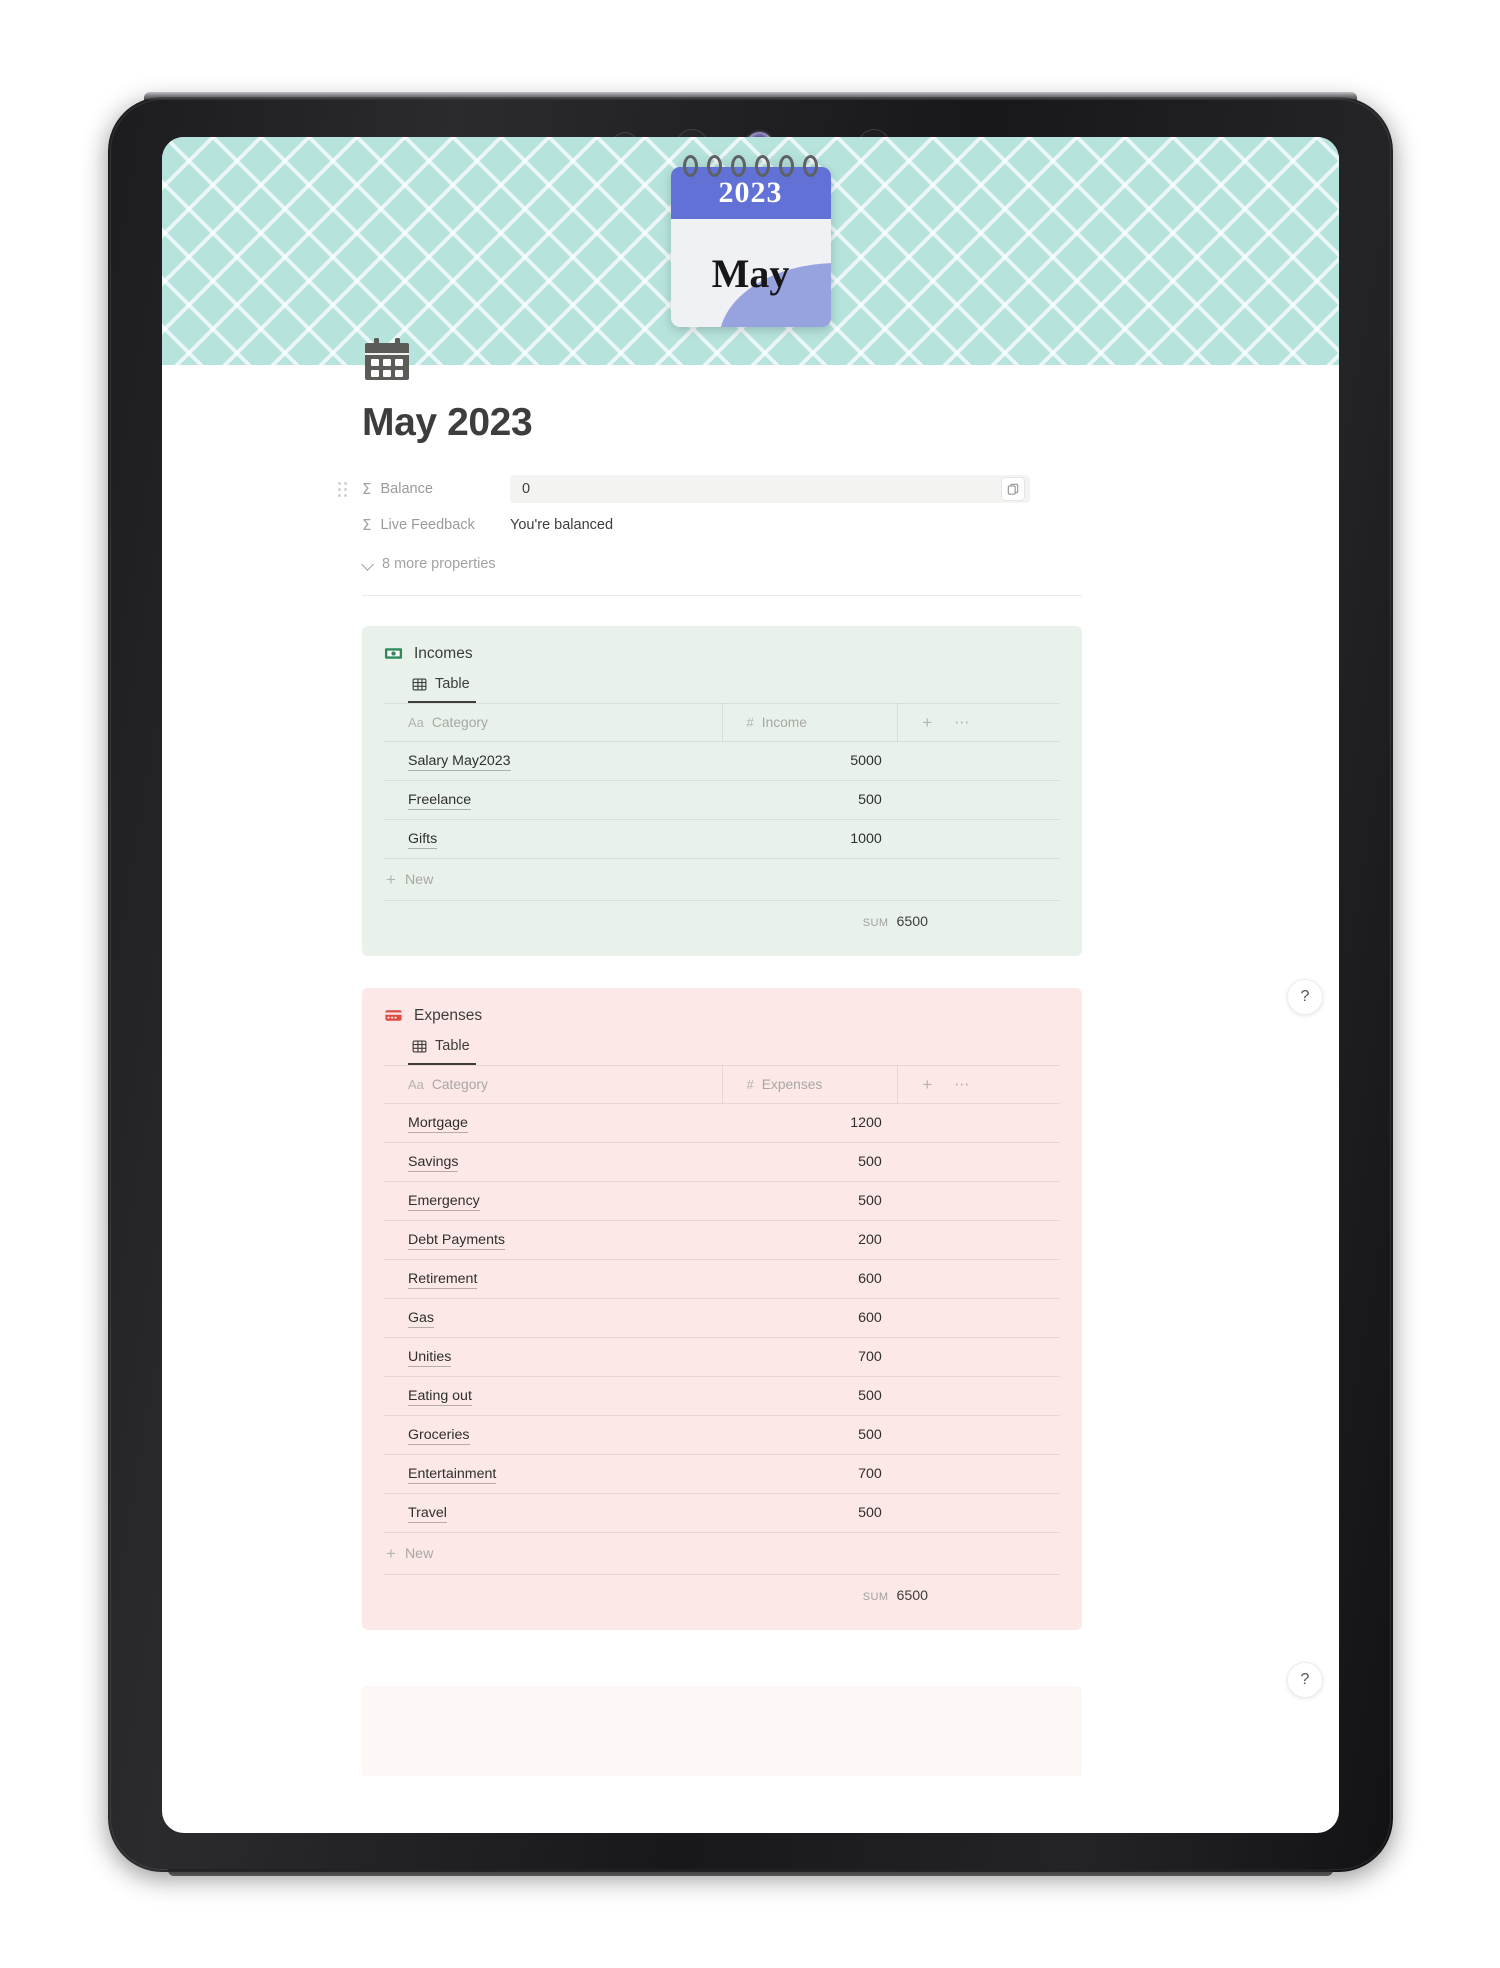 This screenshot has width=1500, height=1968. What do you see at coordinates (436, 489) in the screenshot?
I see `property-label-balance: Σ Balance` at bounding box center [436, 489].